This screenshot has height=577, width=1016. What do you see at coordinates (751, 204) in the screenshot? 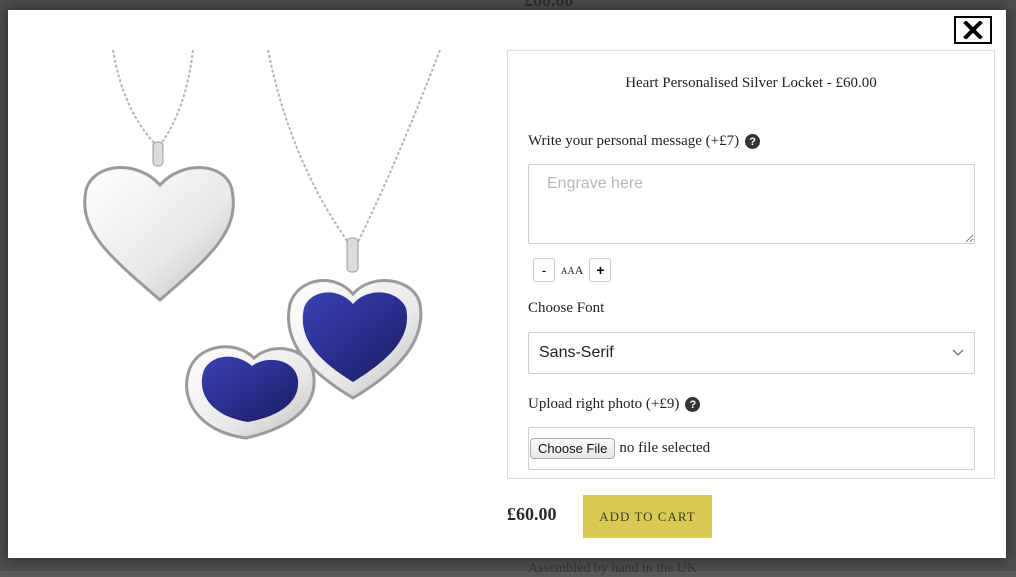
I see `engrave-input` at bounding box center [751, 204].